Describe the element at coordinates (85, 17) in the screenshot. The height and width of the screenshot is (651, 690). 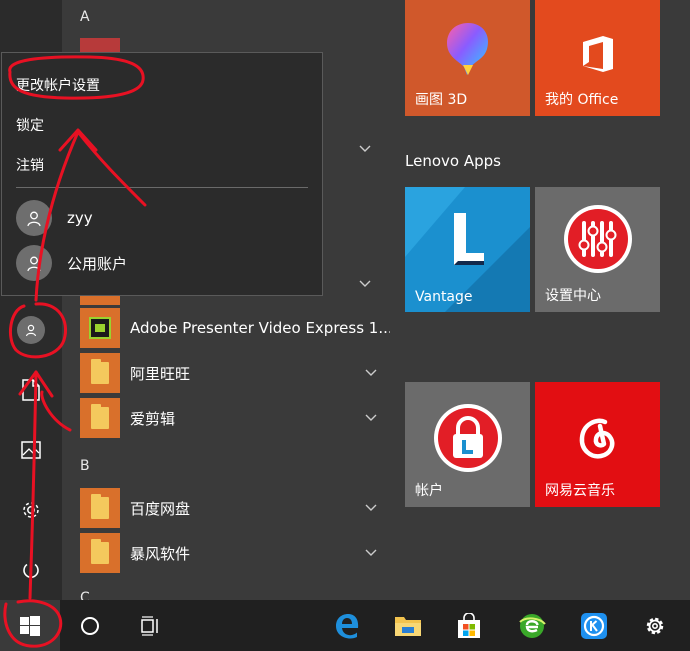
I see `letter-header-a: A` at that location.